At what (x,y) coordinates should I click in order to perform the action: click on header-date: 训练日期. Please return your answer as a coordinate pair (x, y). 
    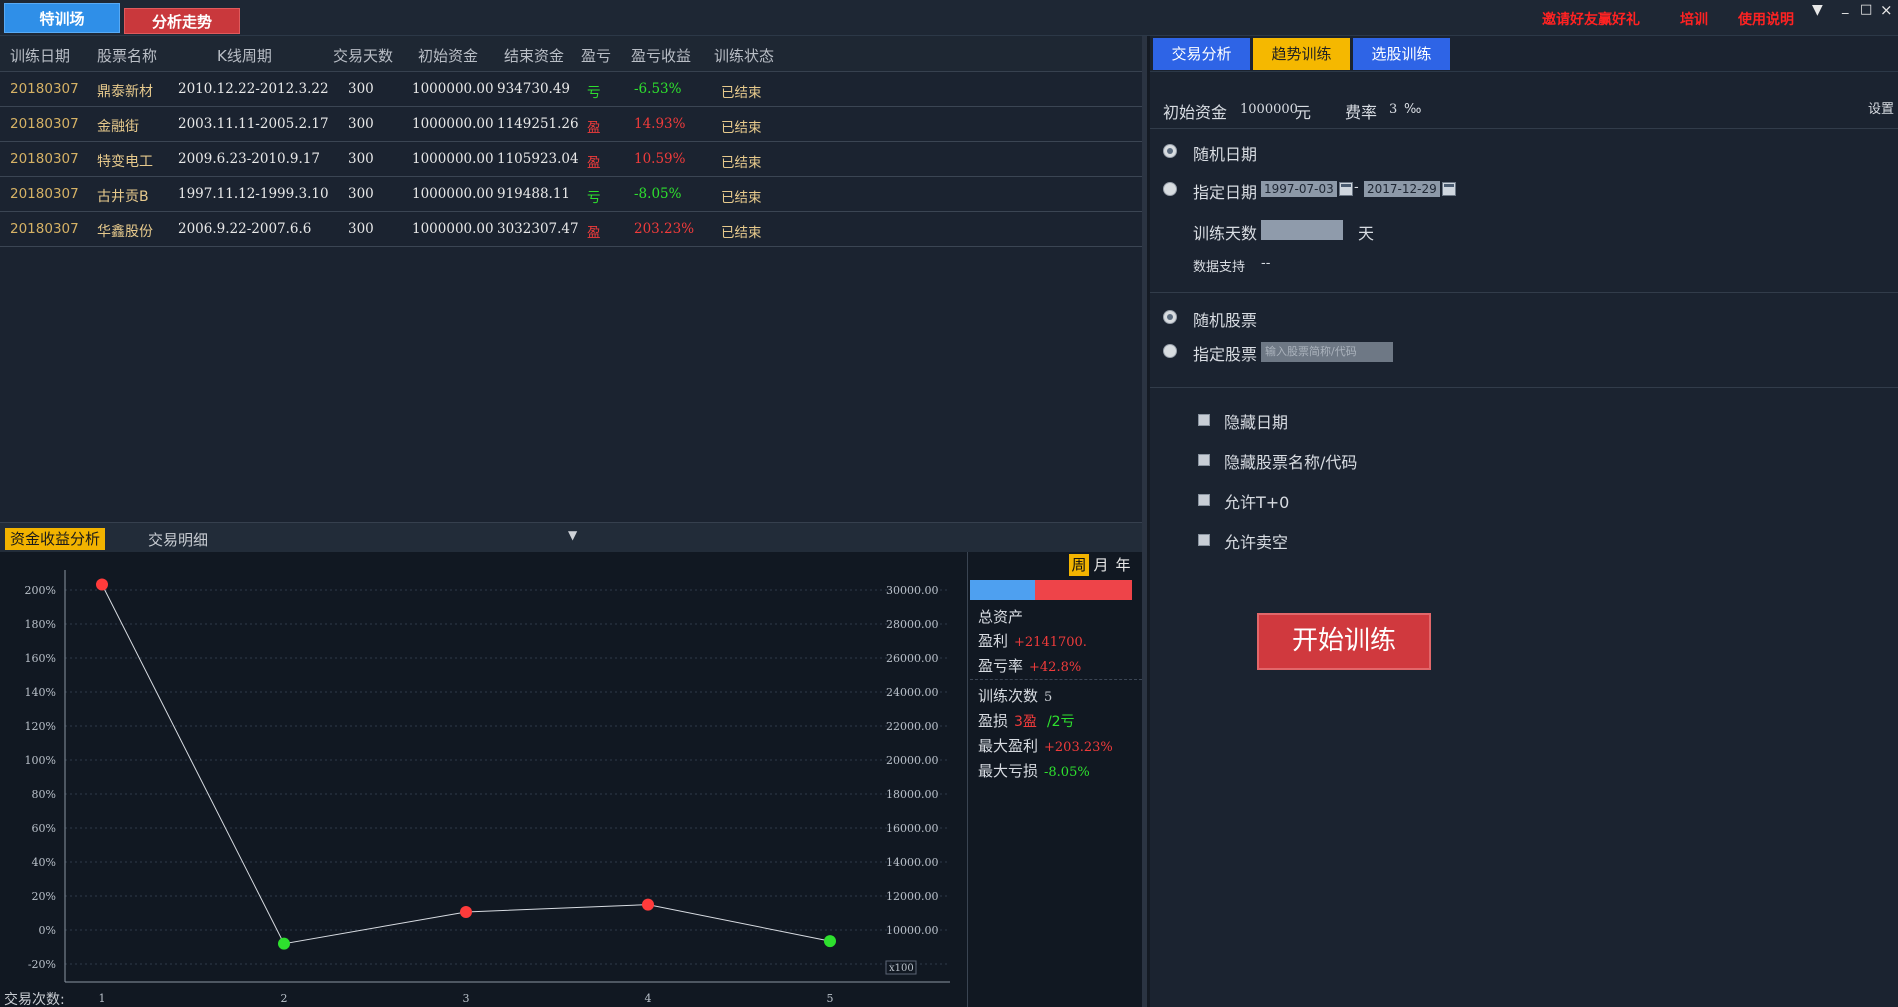
    Looking at the image, I should click on (40, 55).